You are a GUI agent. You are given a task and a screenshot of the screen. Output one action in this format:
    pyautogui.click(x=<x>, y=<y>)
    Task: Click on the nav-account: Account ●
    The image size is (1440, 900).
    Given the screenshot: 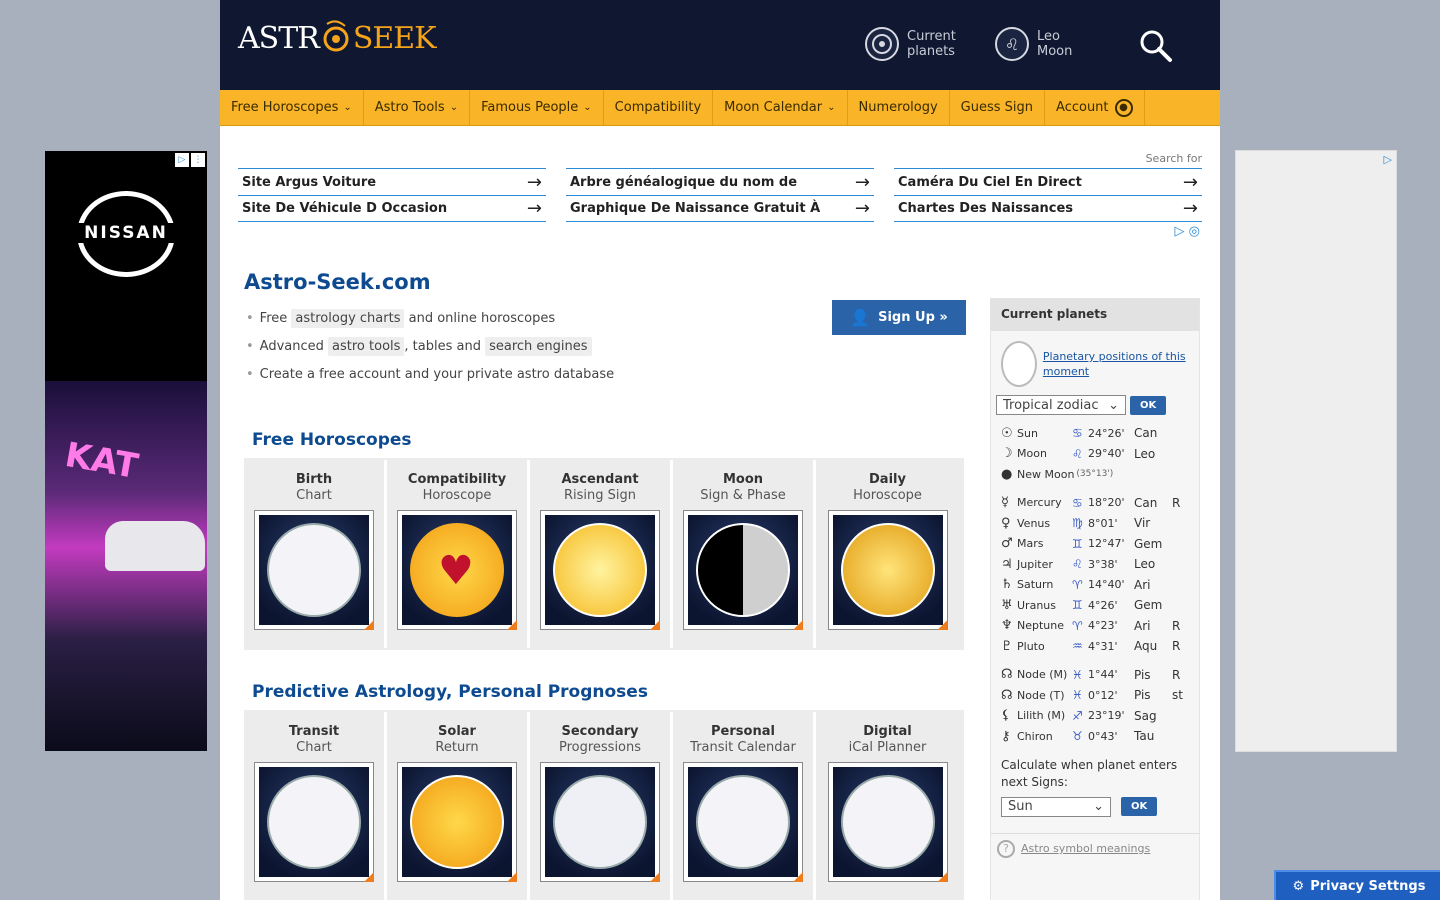 What is the action you would take?
    pyautogui.click(x=1095, y=107)
    